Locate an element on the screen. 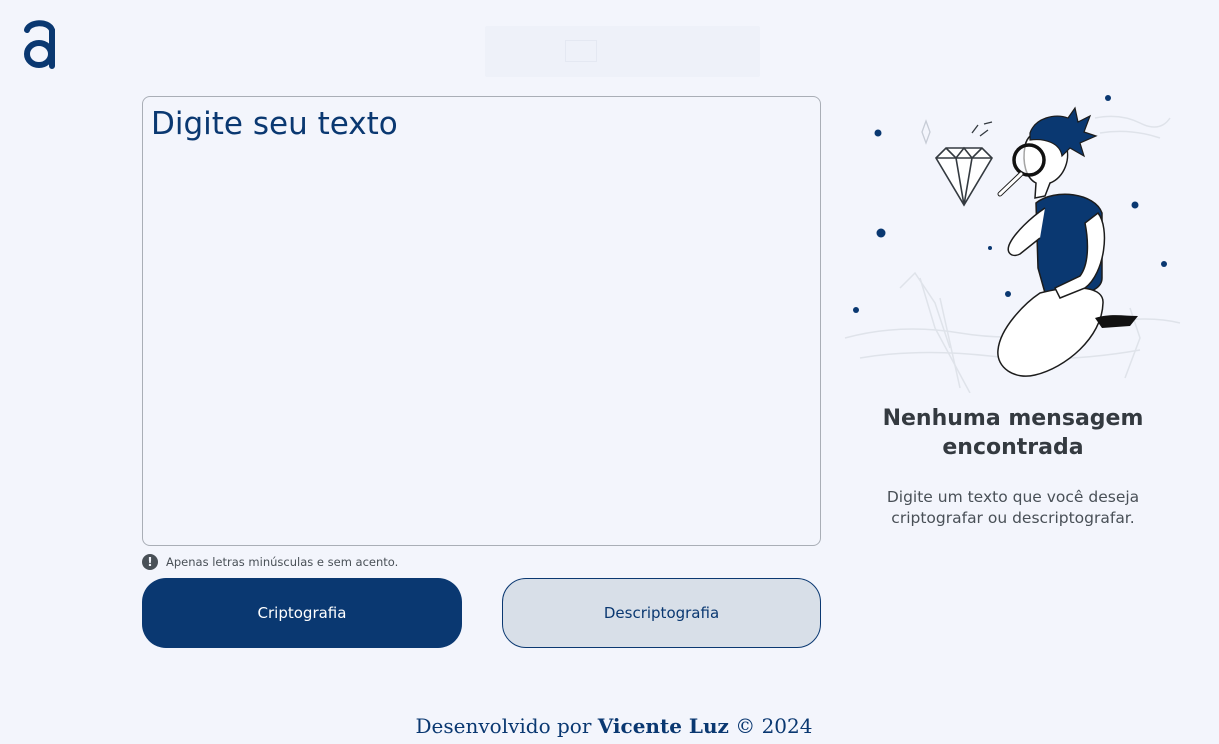 The width and height of the screenshot is (1219, 744). footer-copyright: © 2024 is located at coordinates (774, 726).